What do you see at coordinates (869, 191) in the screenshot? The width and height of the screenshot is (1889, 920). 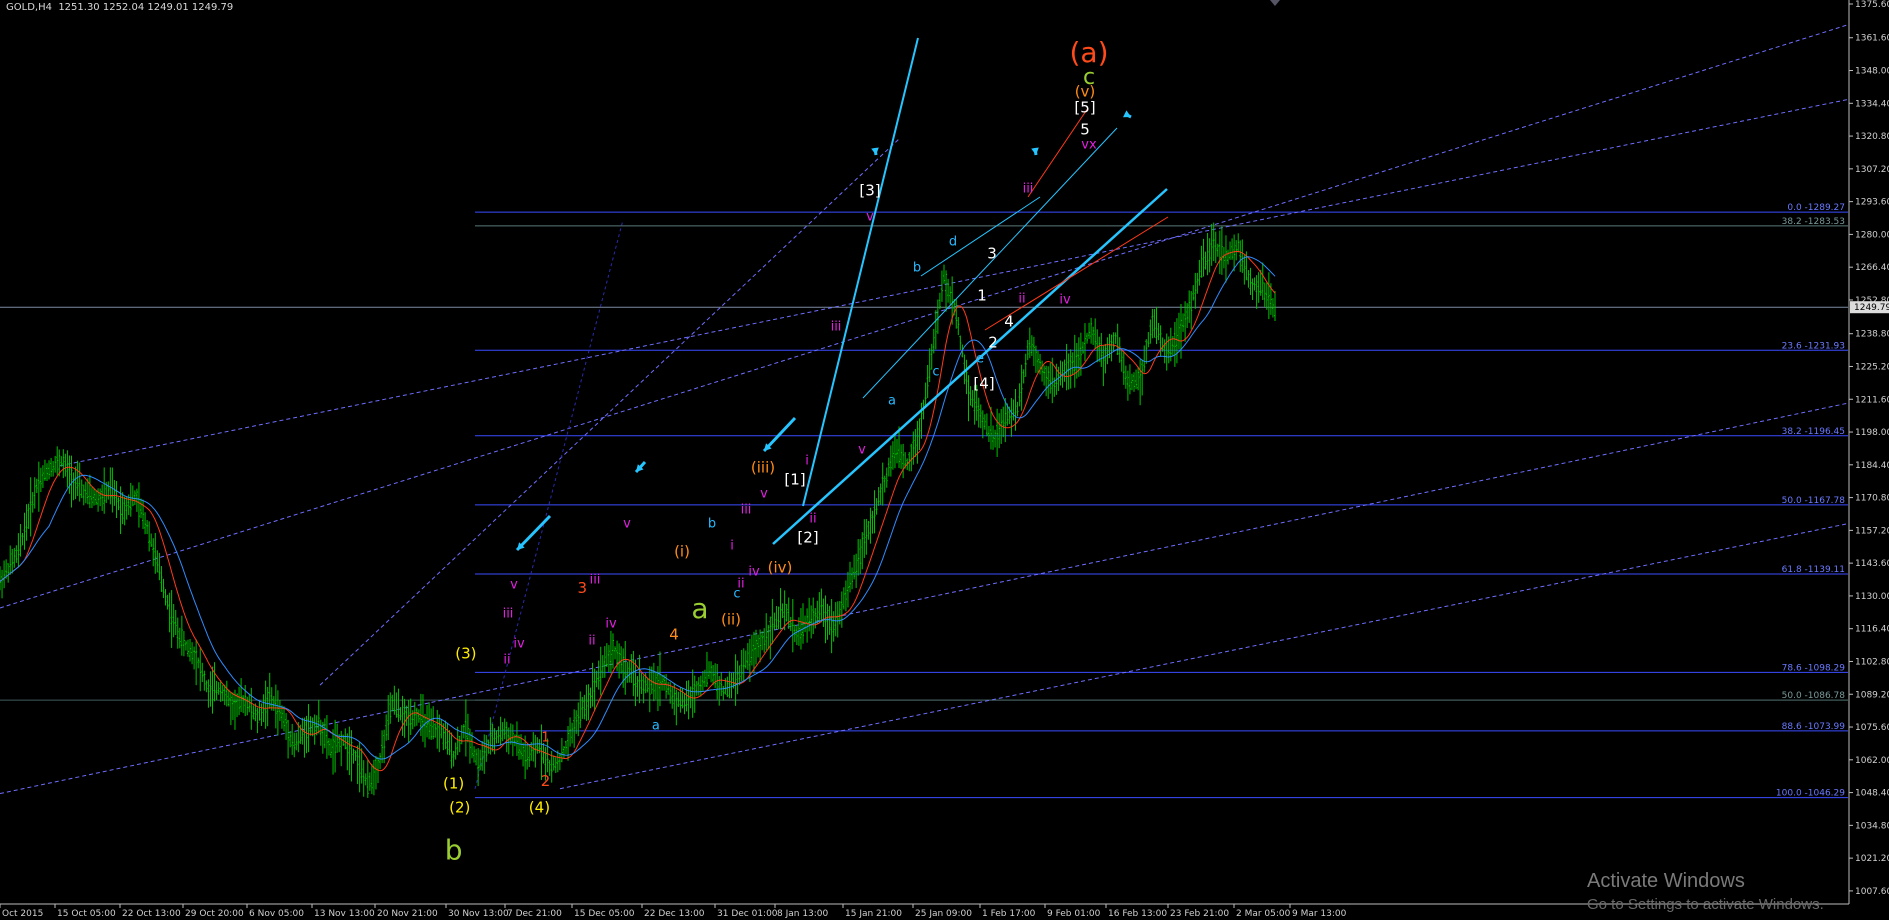 I see `wave-label: [3]` at bounding box center [869, 191].